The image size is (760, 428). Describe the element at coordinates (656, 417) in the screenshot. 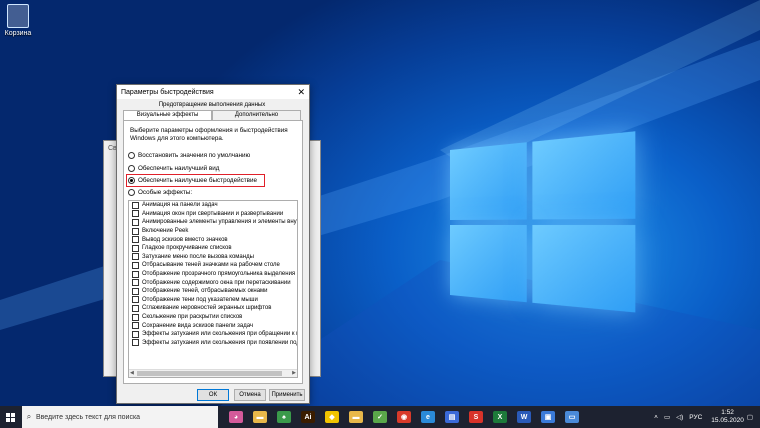

I see `tray-chevron-icon: ˄` at that location.